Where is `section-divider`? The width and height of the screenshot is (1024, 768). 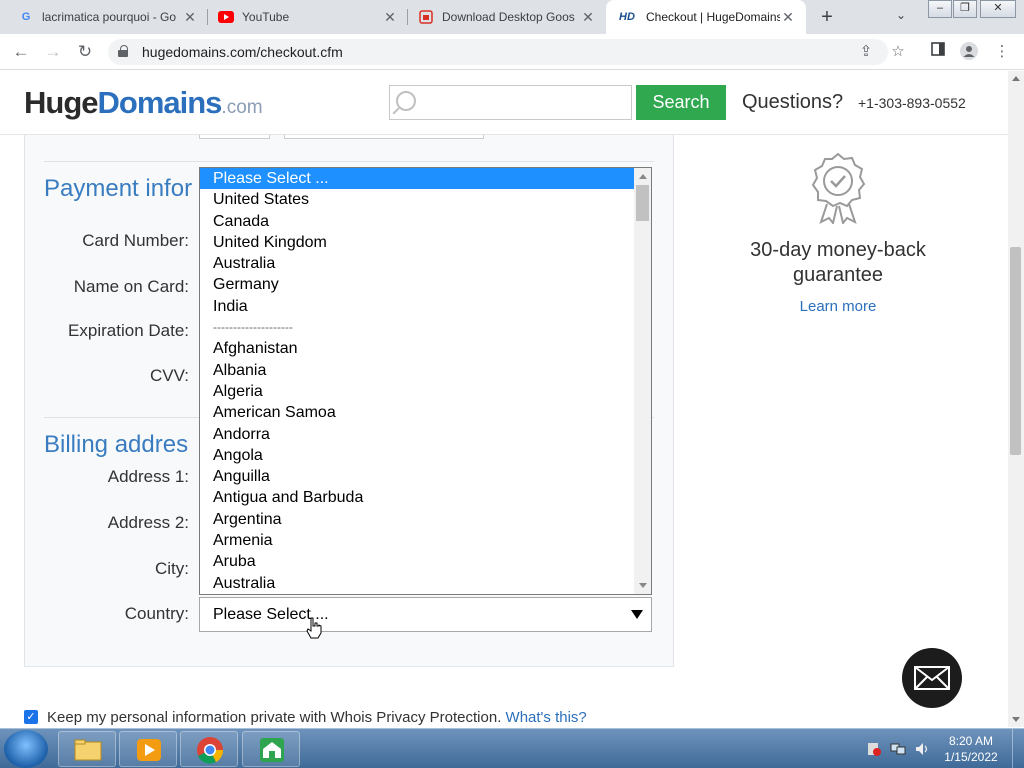 section-divider is located at coordinates (349, 161).